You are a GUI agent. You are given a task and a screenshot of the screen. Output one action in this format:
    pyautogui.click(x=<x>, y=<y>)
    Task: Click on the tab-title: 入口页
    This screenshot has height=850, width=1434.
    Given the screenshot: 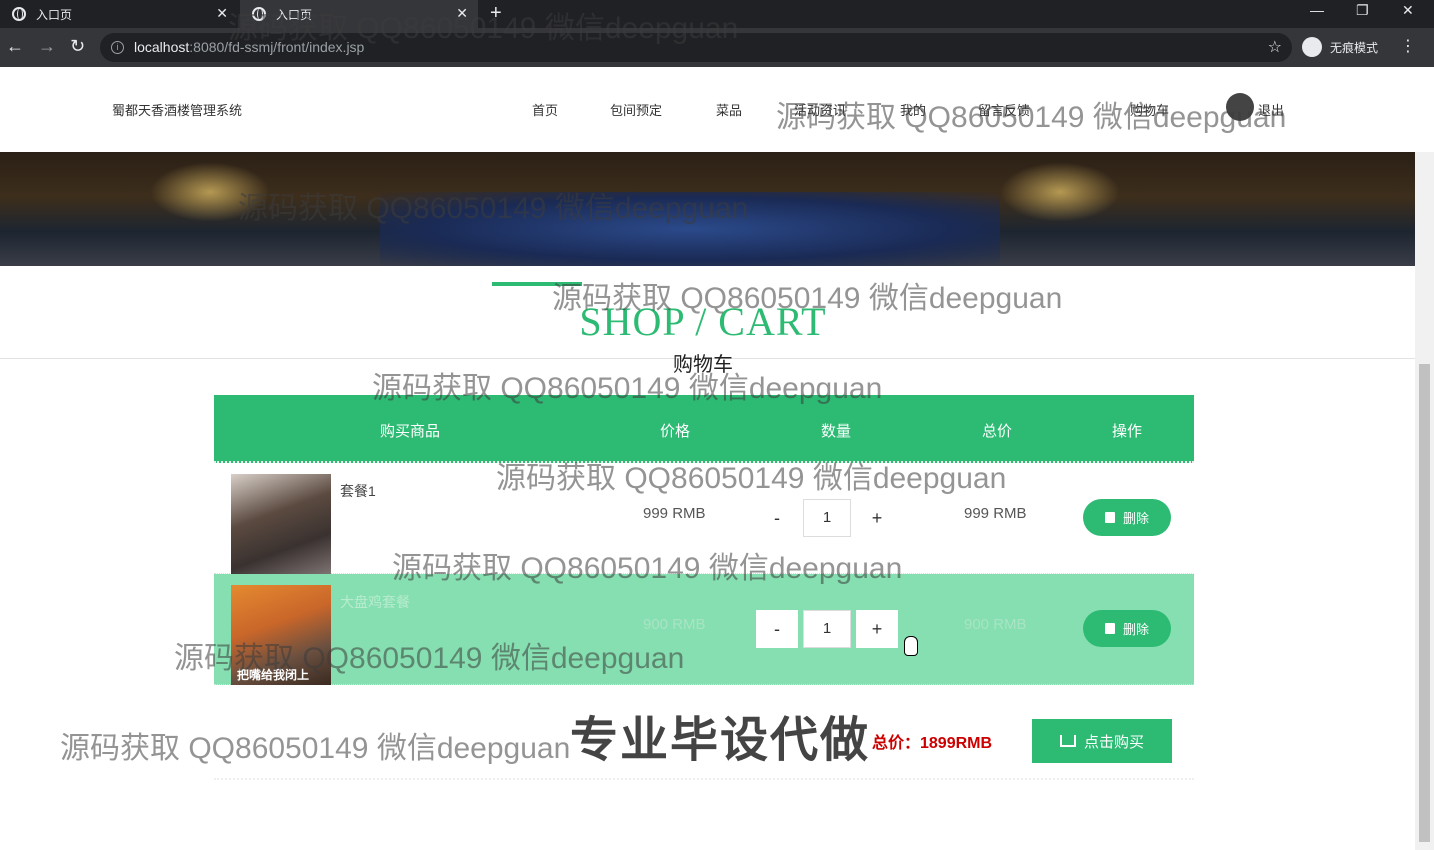 What is the action you would take?
    pyautogui.click(x=54, y=14)
    